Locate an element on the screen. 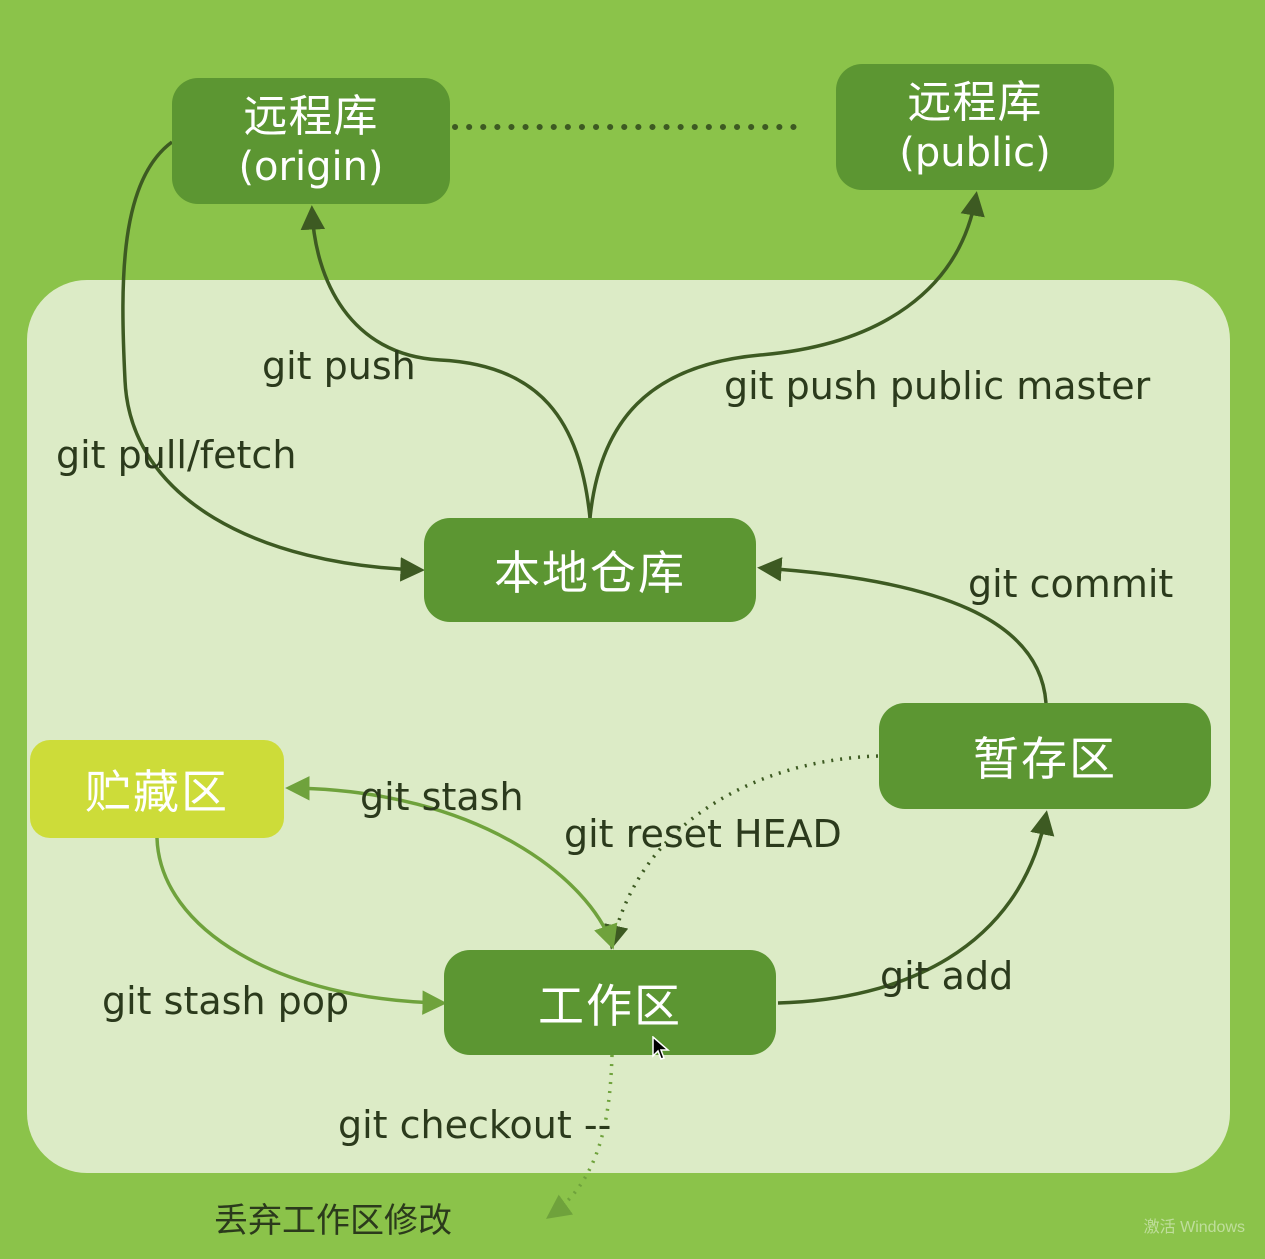 This screenshot has height=1259, width=1265. label-git-reset-head: git reset HEAD is located at coordinates (703, 834).